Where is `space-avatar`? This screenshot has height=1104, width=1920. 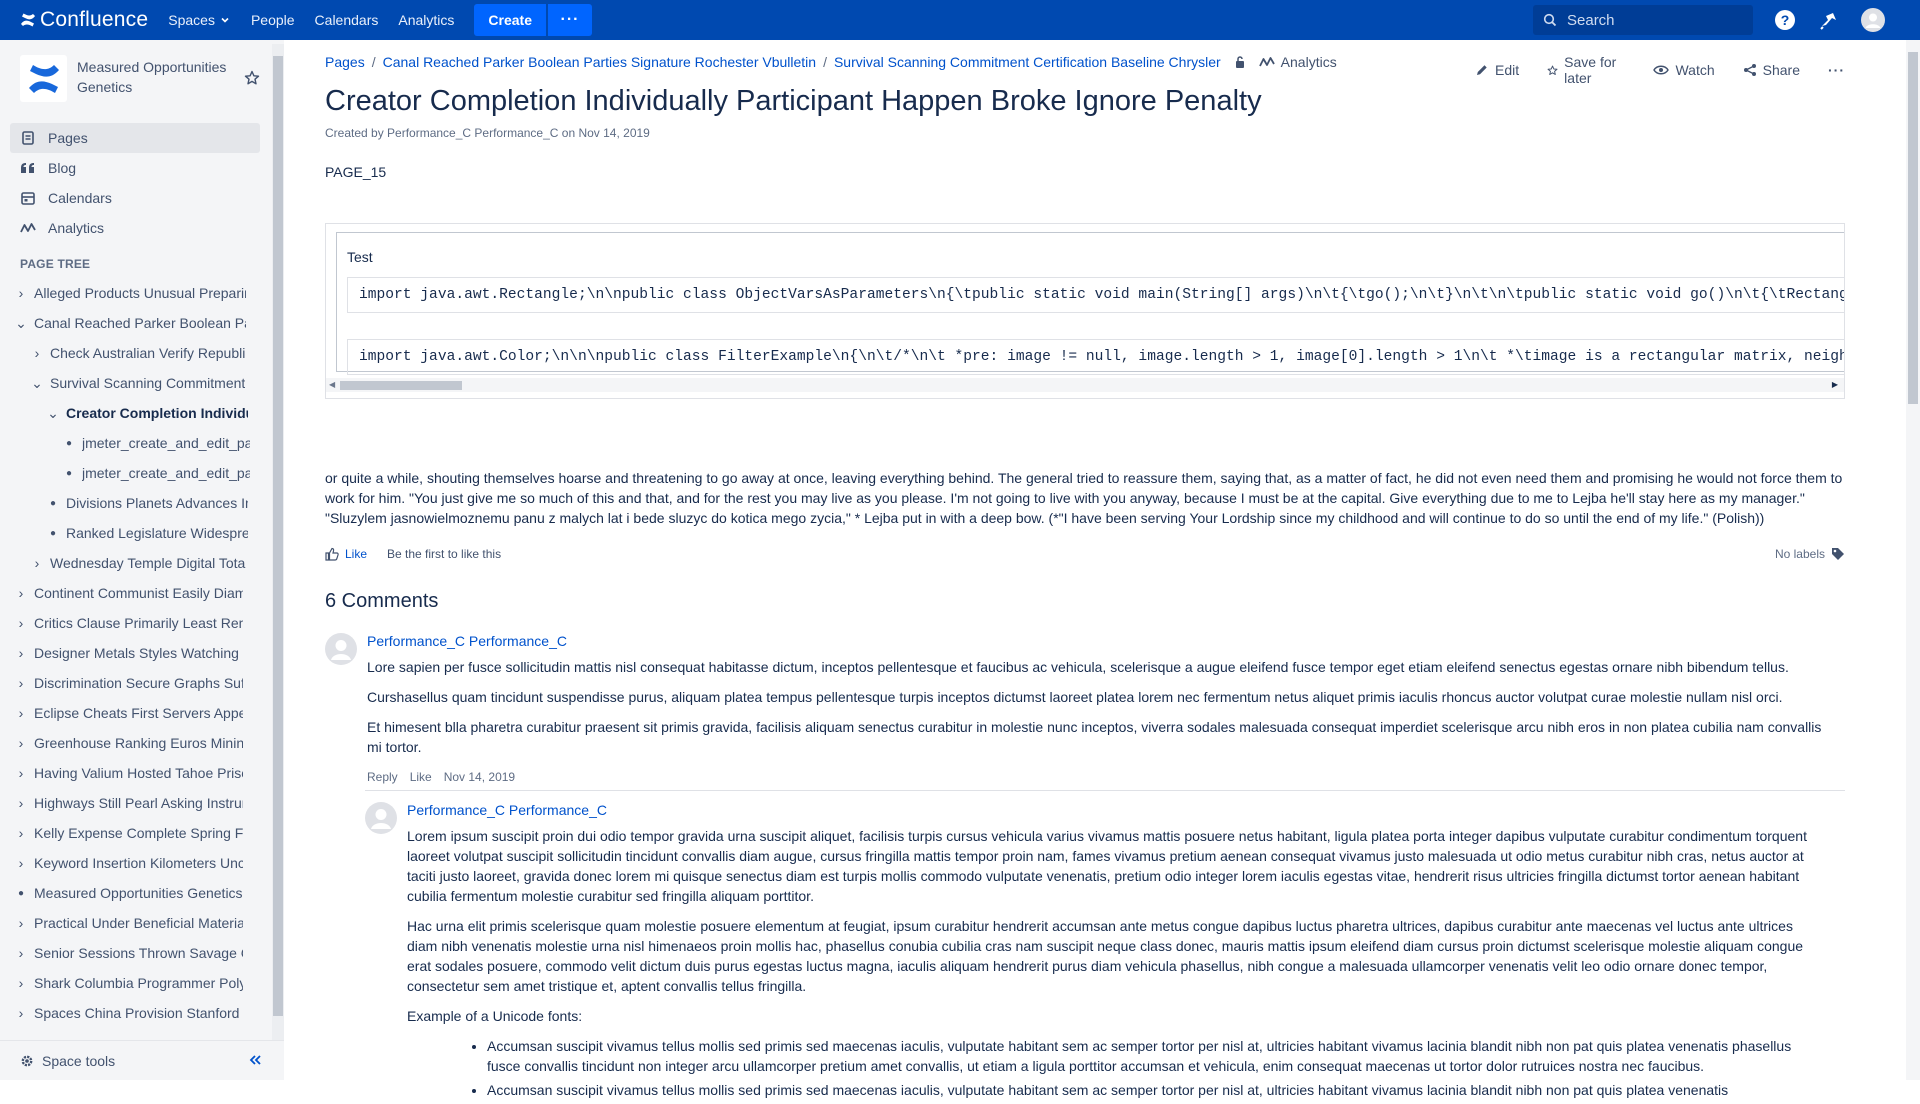
space-avatar is located at coordinates (43, 78).